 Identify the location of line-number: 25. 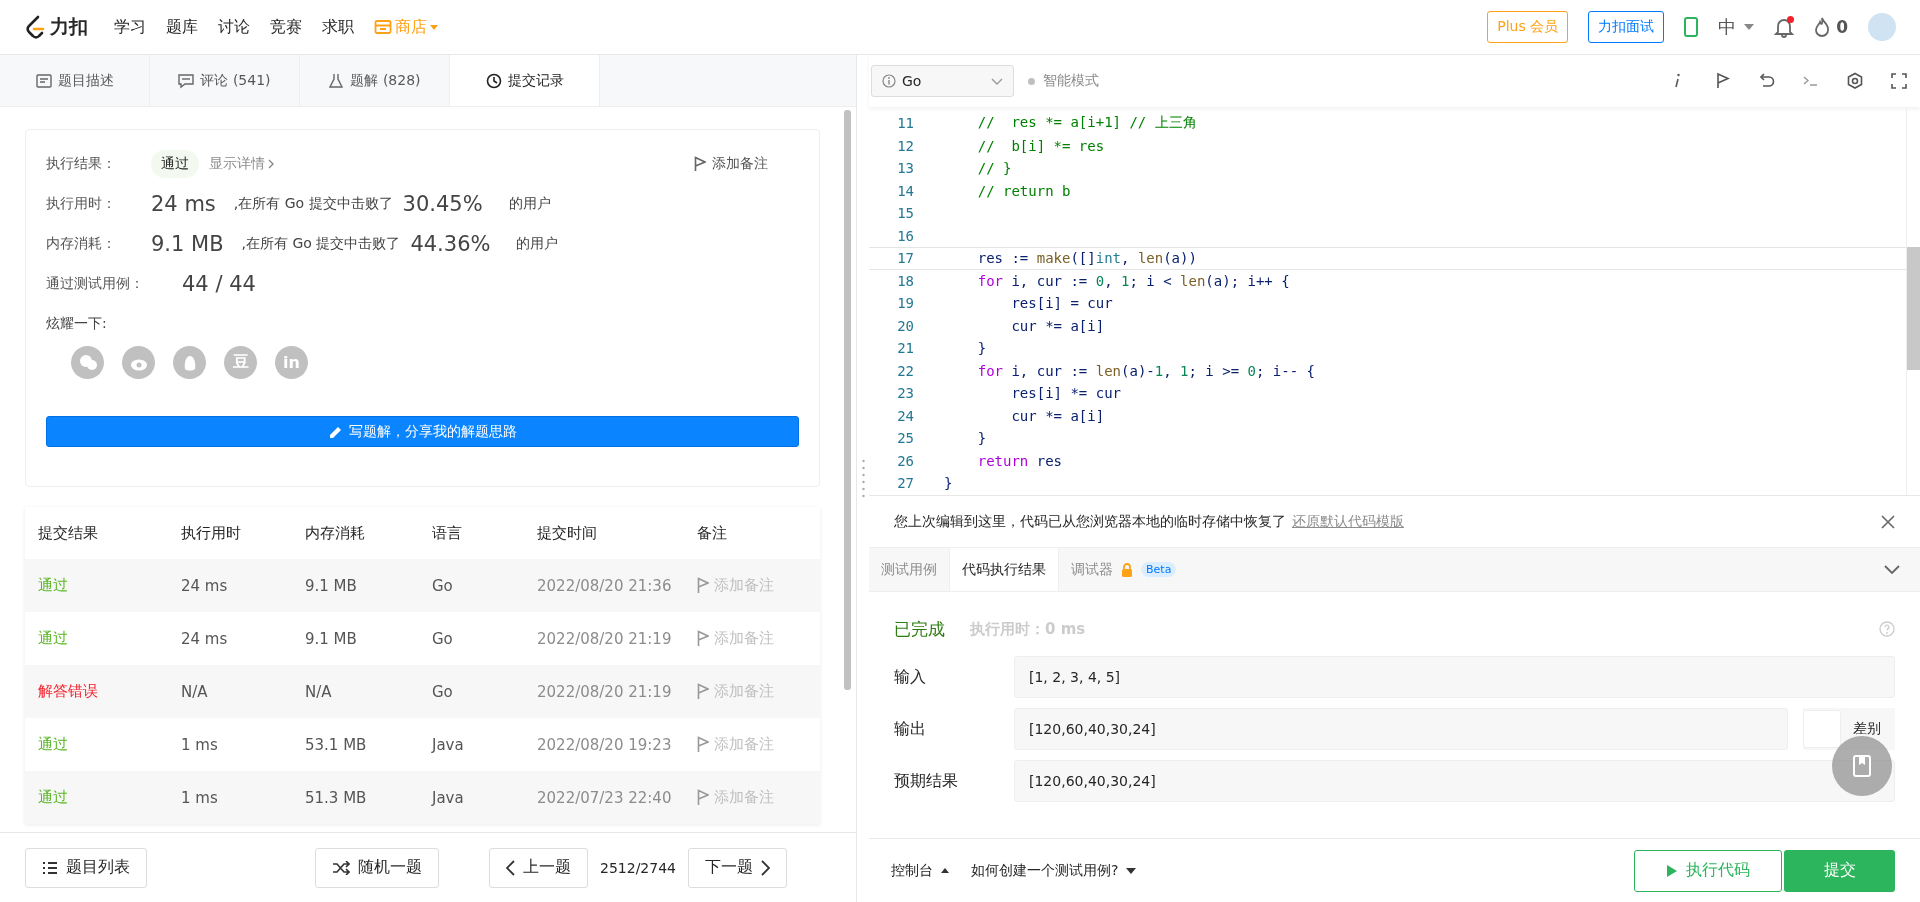
(905, 438).